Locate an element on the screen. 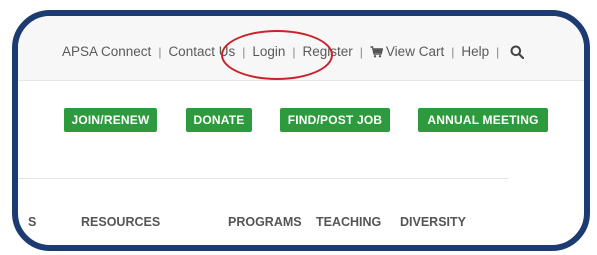  view-cart-link: View Cart is located at coordinates (407, 51).